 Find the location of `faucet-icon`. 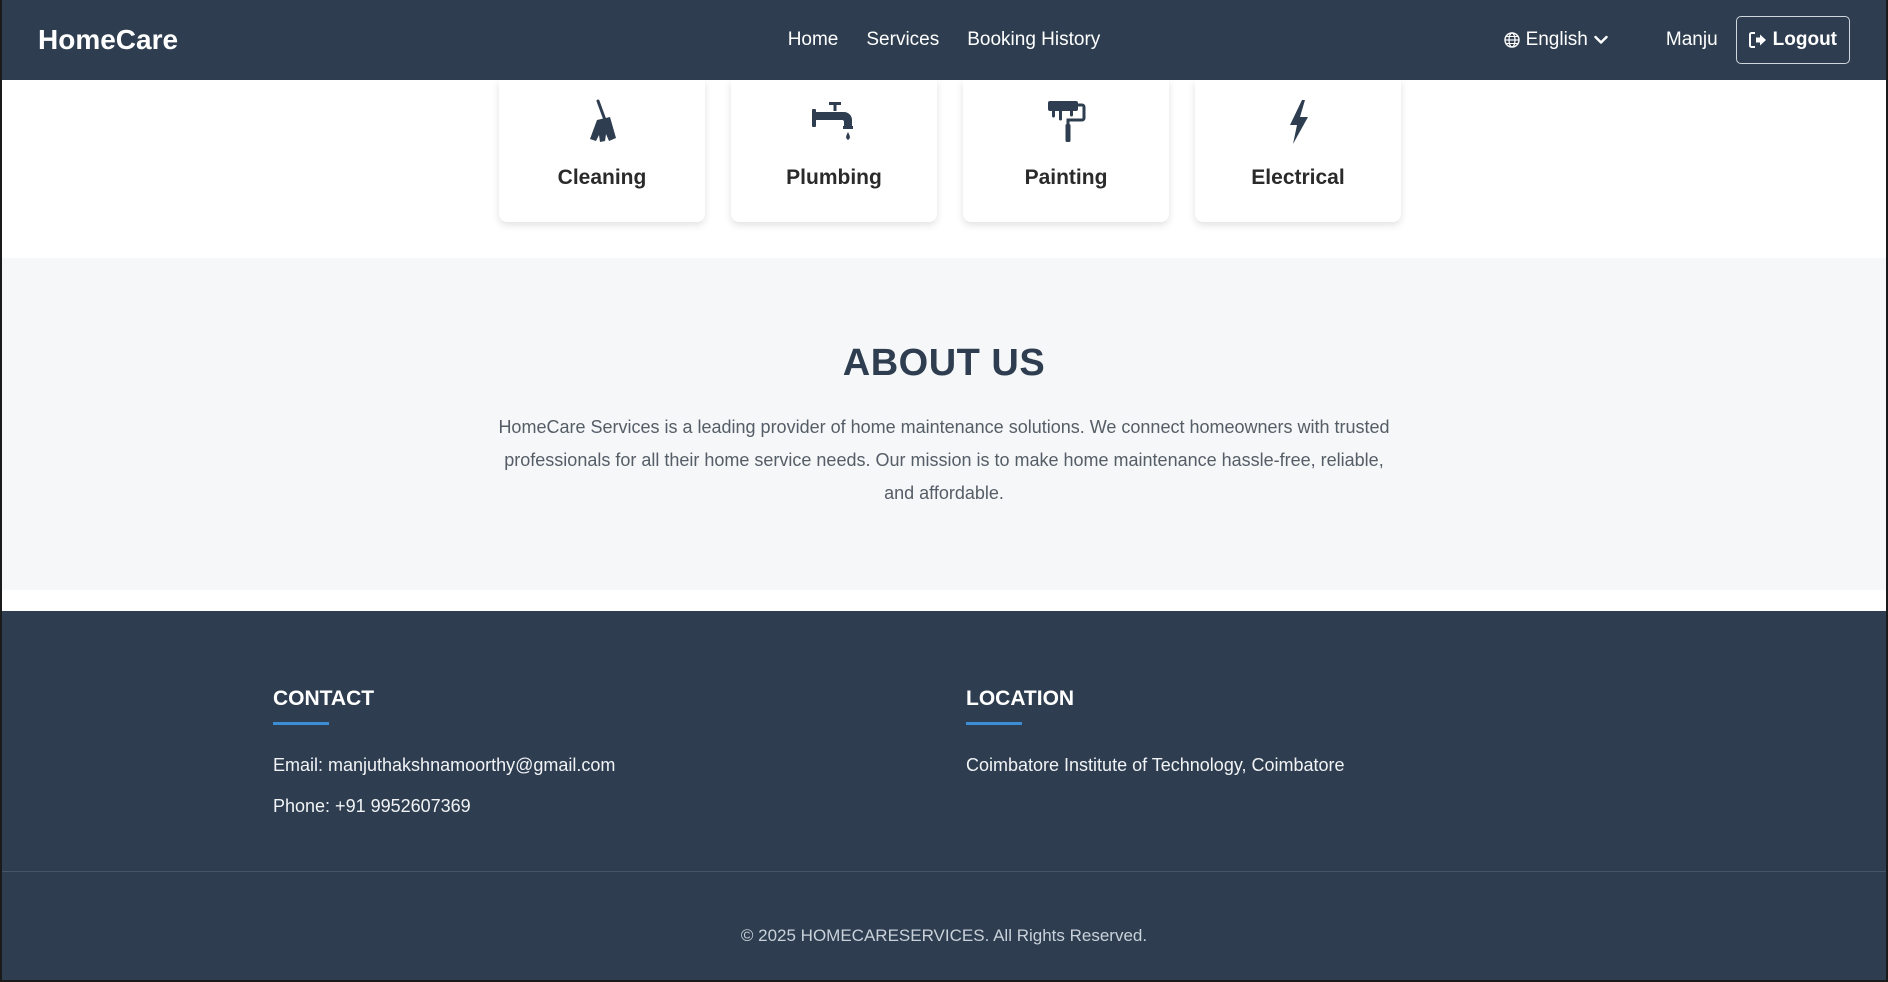

faucet-icon is located at coordinates (832, 121).